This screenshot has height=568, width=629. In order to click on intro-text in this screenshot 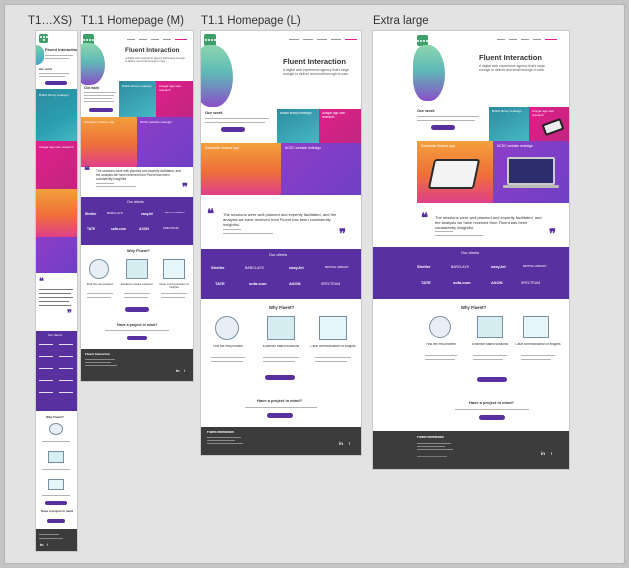, I will do `click(59, 55)`.